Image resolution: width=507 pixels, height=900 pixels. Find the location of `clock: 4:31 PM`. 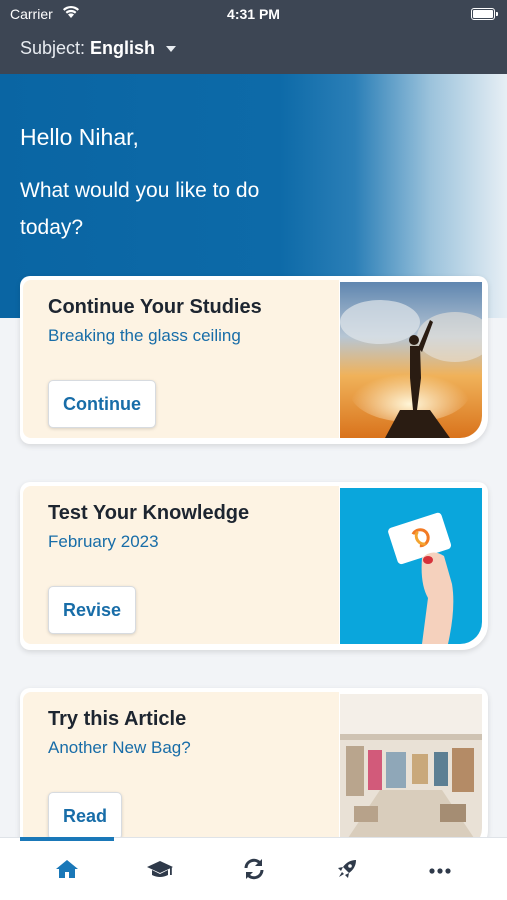

clock: 4:31 PM is located at coordinates (253, 14).